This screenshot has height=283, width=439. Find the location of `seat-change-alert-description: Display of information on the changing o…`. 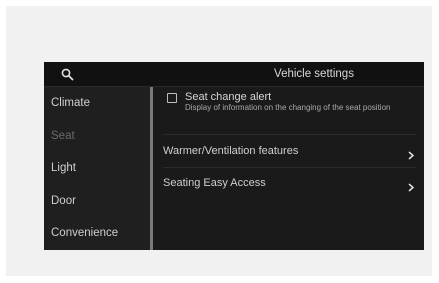

seat-change-alert-description: Display of information on the changing o… is located at coordinates (288, 107).